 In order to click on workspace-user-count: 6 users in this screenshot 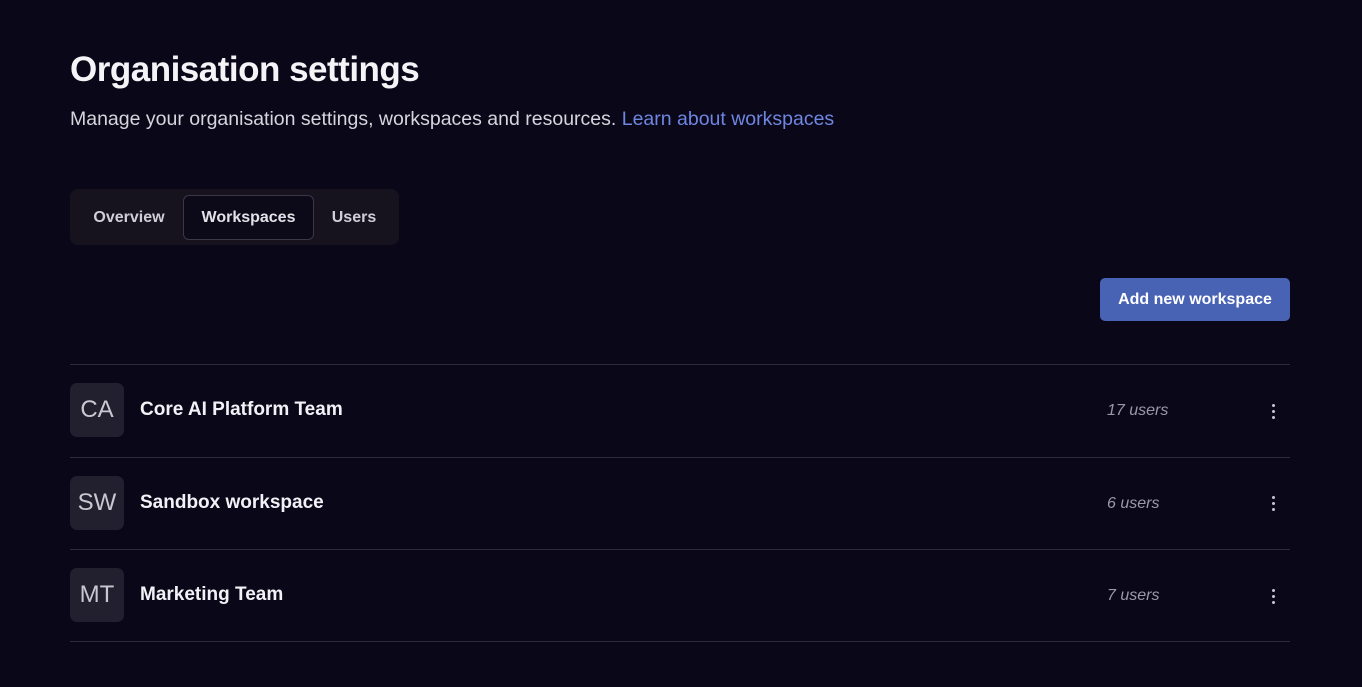, I will do `click(1133, 503)`.